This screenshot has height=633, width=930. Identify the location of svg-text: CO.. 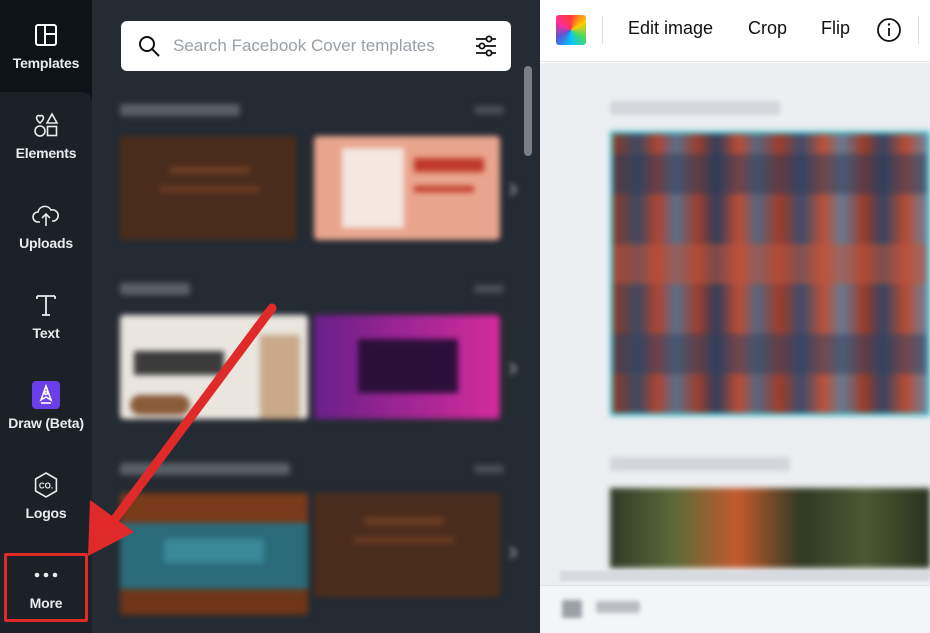
(46, 486).